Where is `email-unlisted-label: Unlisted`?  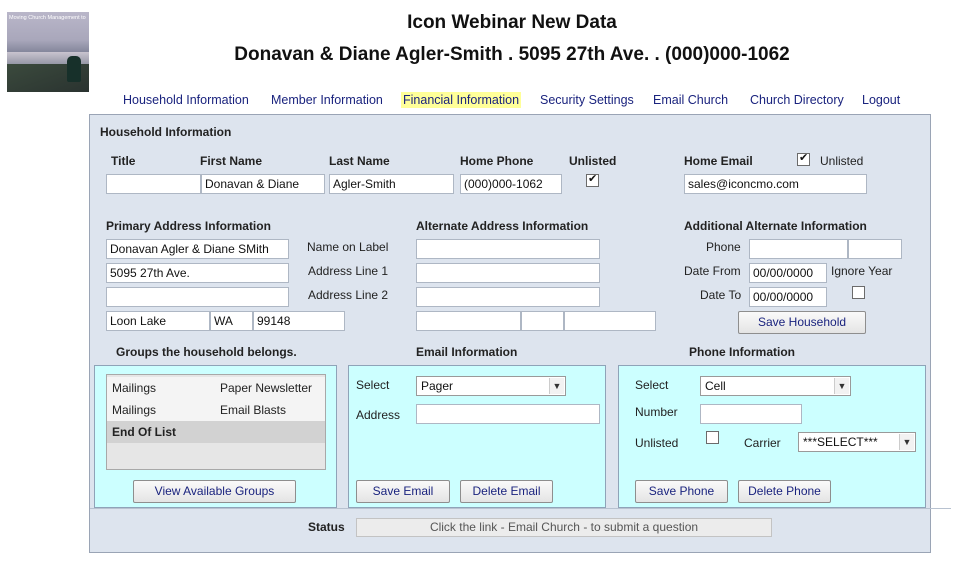
email-unlisted-label: Unlisted is located at coordinates (842, 161).